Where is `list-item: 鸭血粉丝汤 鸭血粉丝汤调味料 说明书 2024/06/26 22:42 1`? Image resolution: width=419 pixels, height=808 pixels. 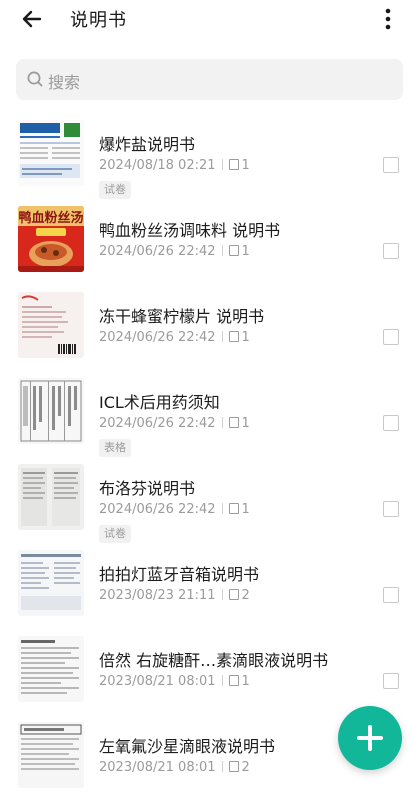
list-item: 鸭血粉丝汤 鸭血粉丝汤调味料 说明书 2024/06/26 22:42 1 is located at coordinates (209, 249).